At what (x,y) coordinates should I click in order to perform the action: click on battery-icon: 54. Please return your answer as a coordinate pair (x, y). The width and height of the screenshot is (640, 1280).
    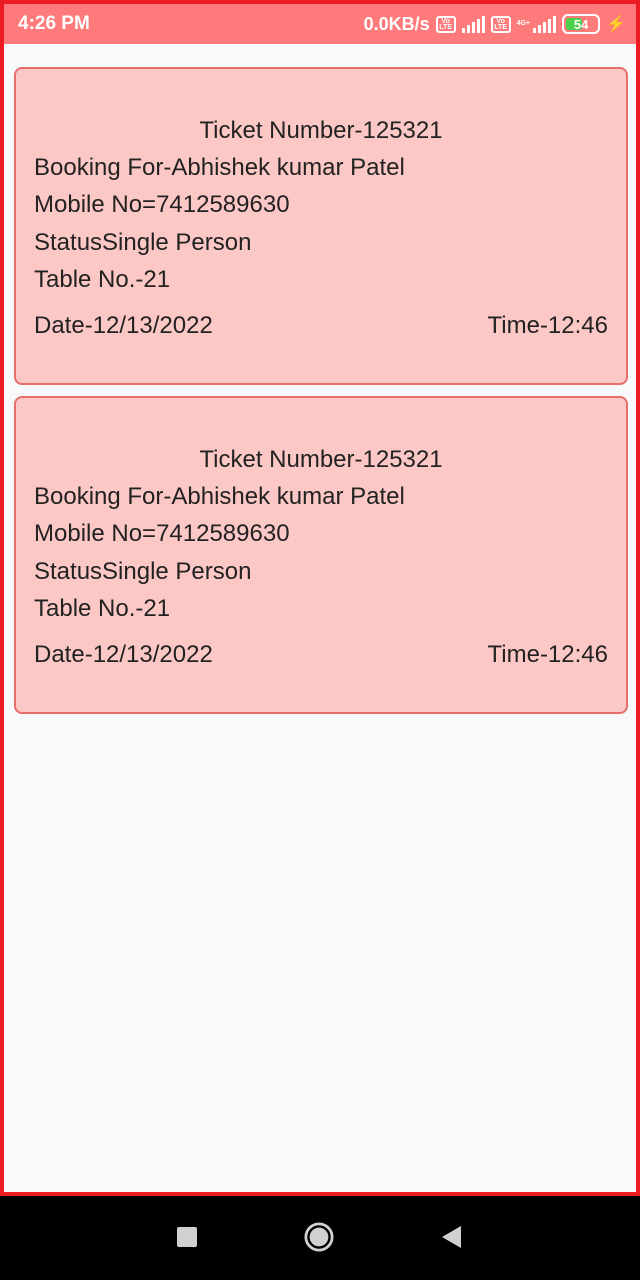
    Looking at the image, I should click on (581, 24).